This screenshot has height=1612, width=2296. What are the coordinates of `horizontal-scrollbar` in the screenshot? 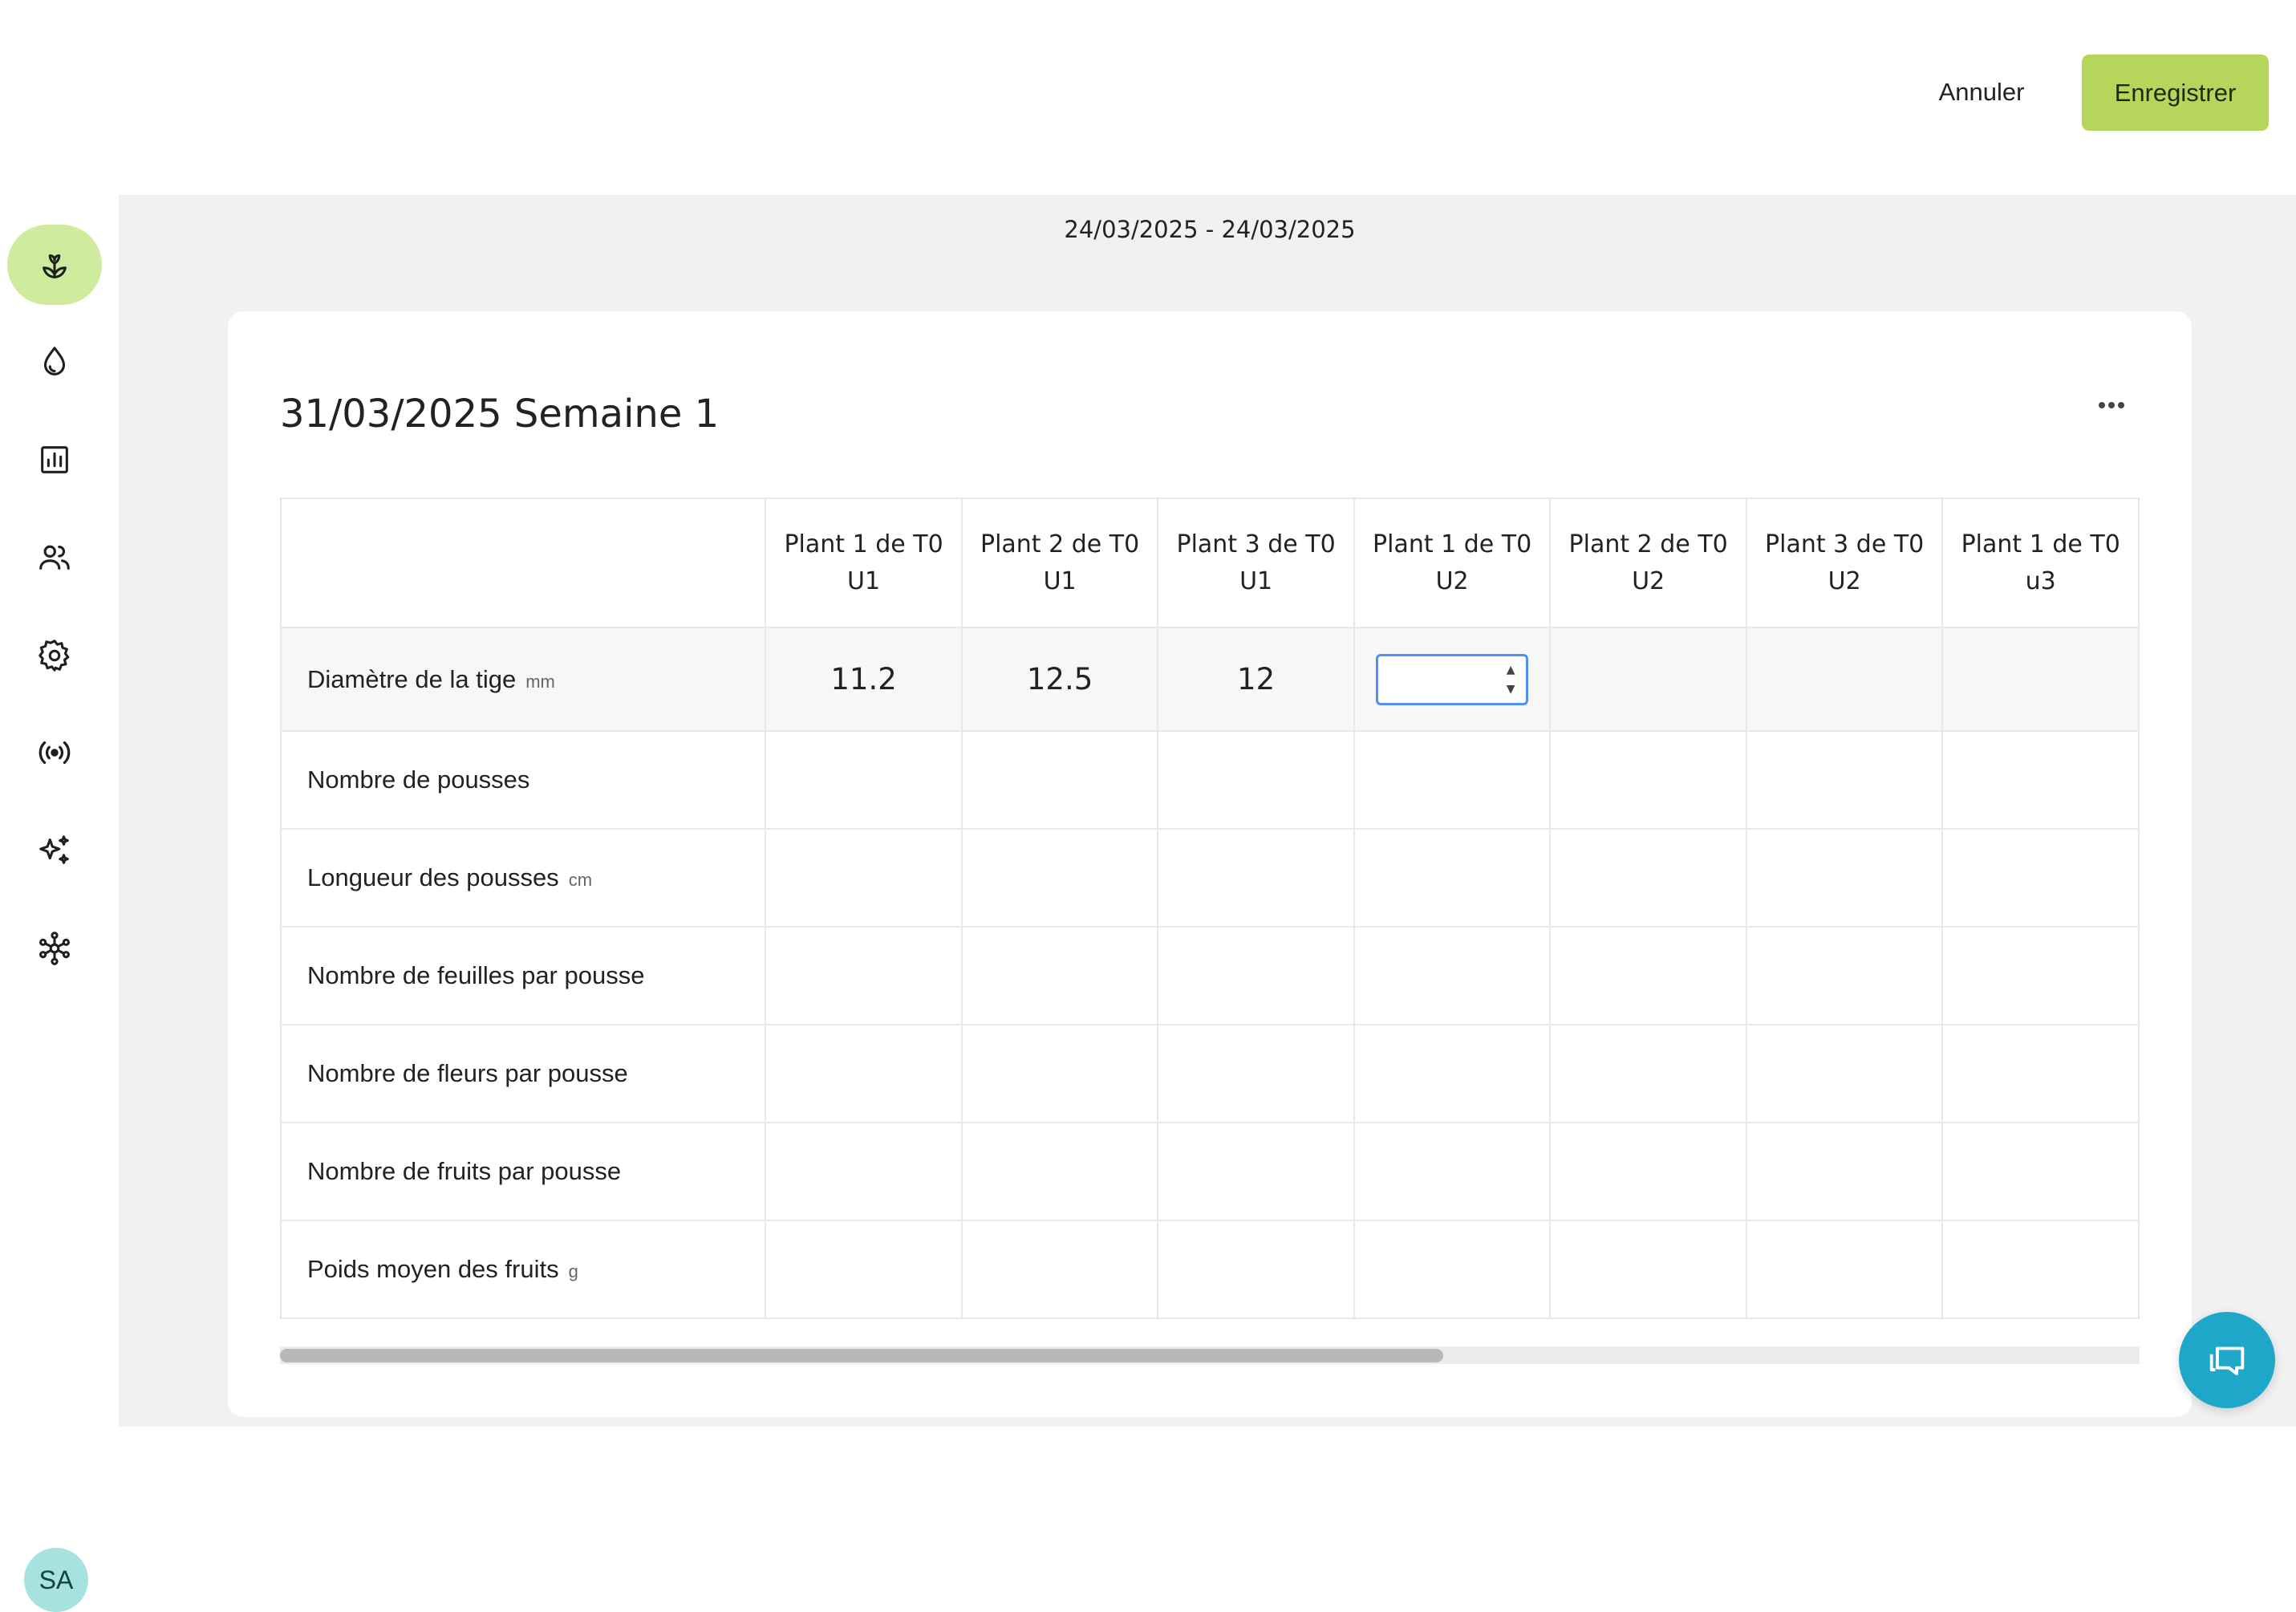 It's located at (1210, 1355).